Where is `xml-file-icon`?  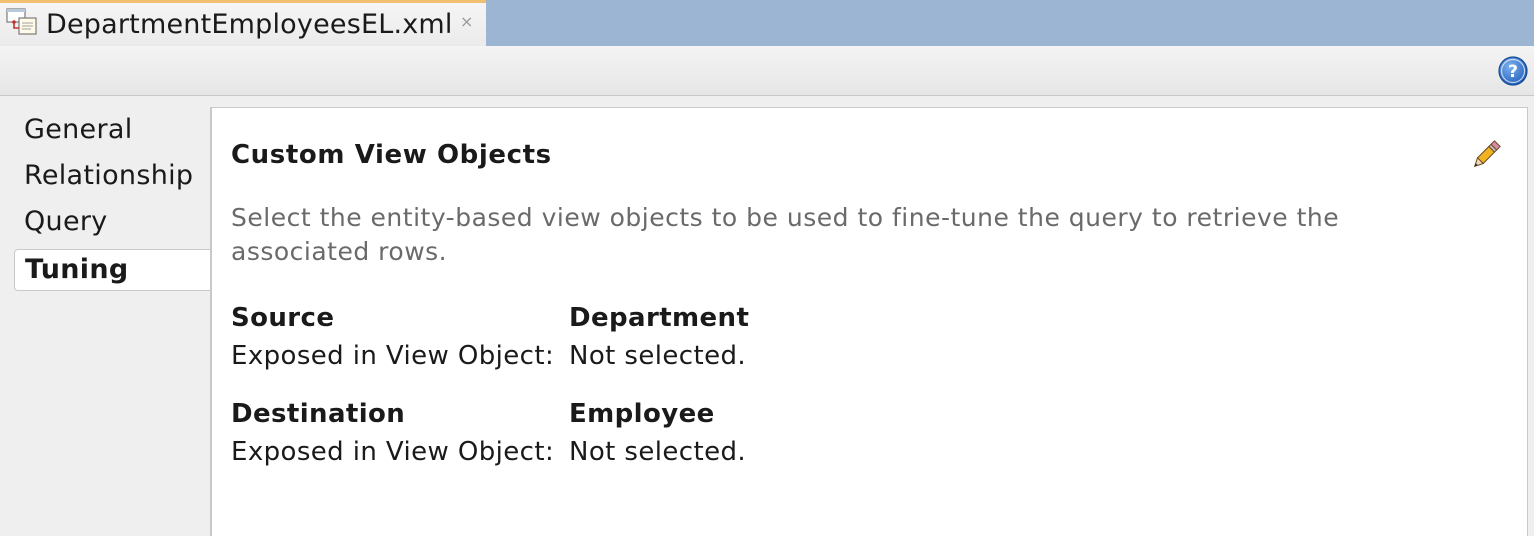 xml-file-icon is located at coordinates (21, 21).